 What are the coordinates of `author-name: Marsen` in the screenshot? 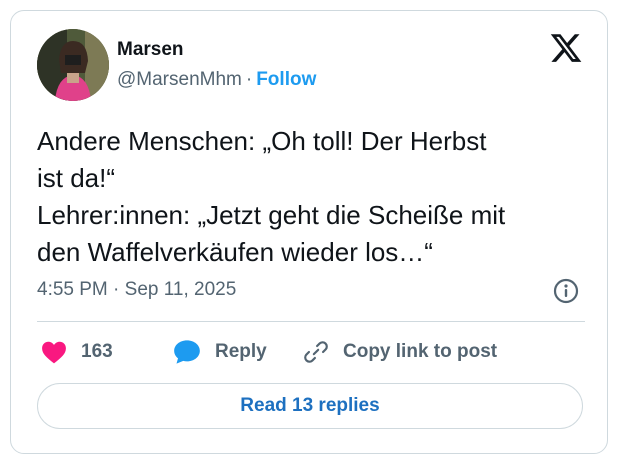 It's located at (150, 50).